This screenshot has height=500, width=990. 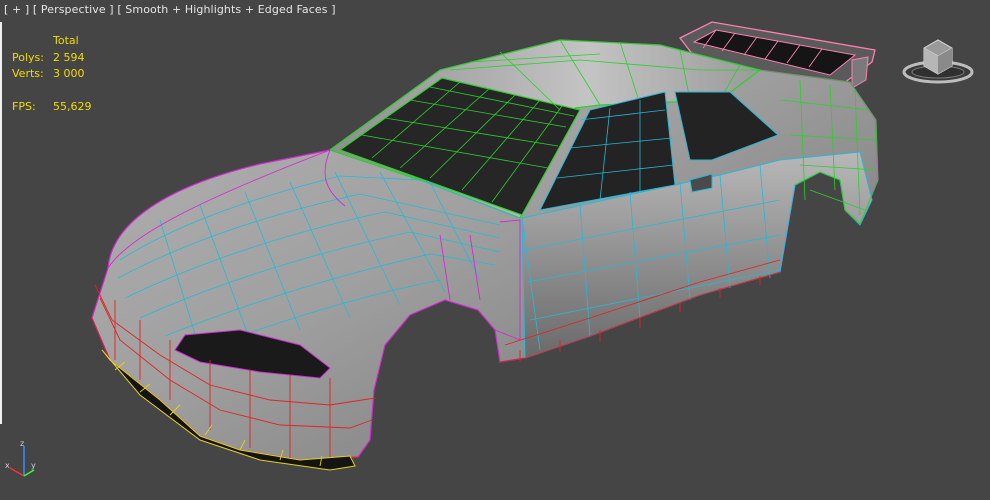 I want to click on viewport-menu-shading: [ Smooth + Highlights + Edged Faces ], so click(x=226, y=9).